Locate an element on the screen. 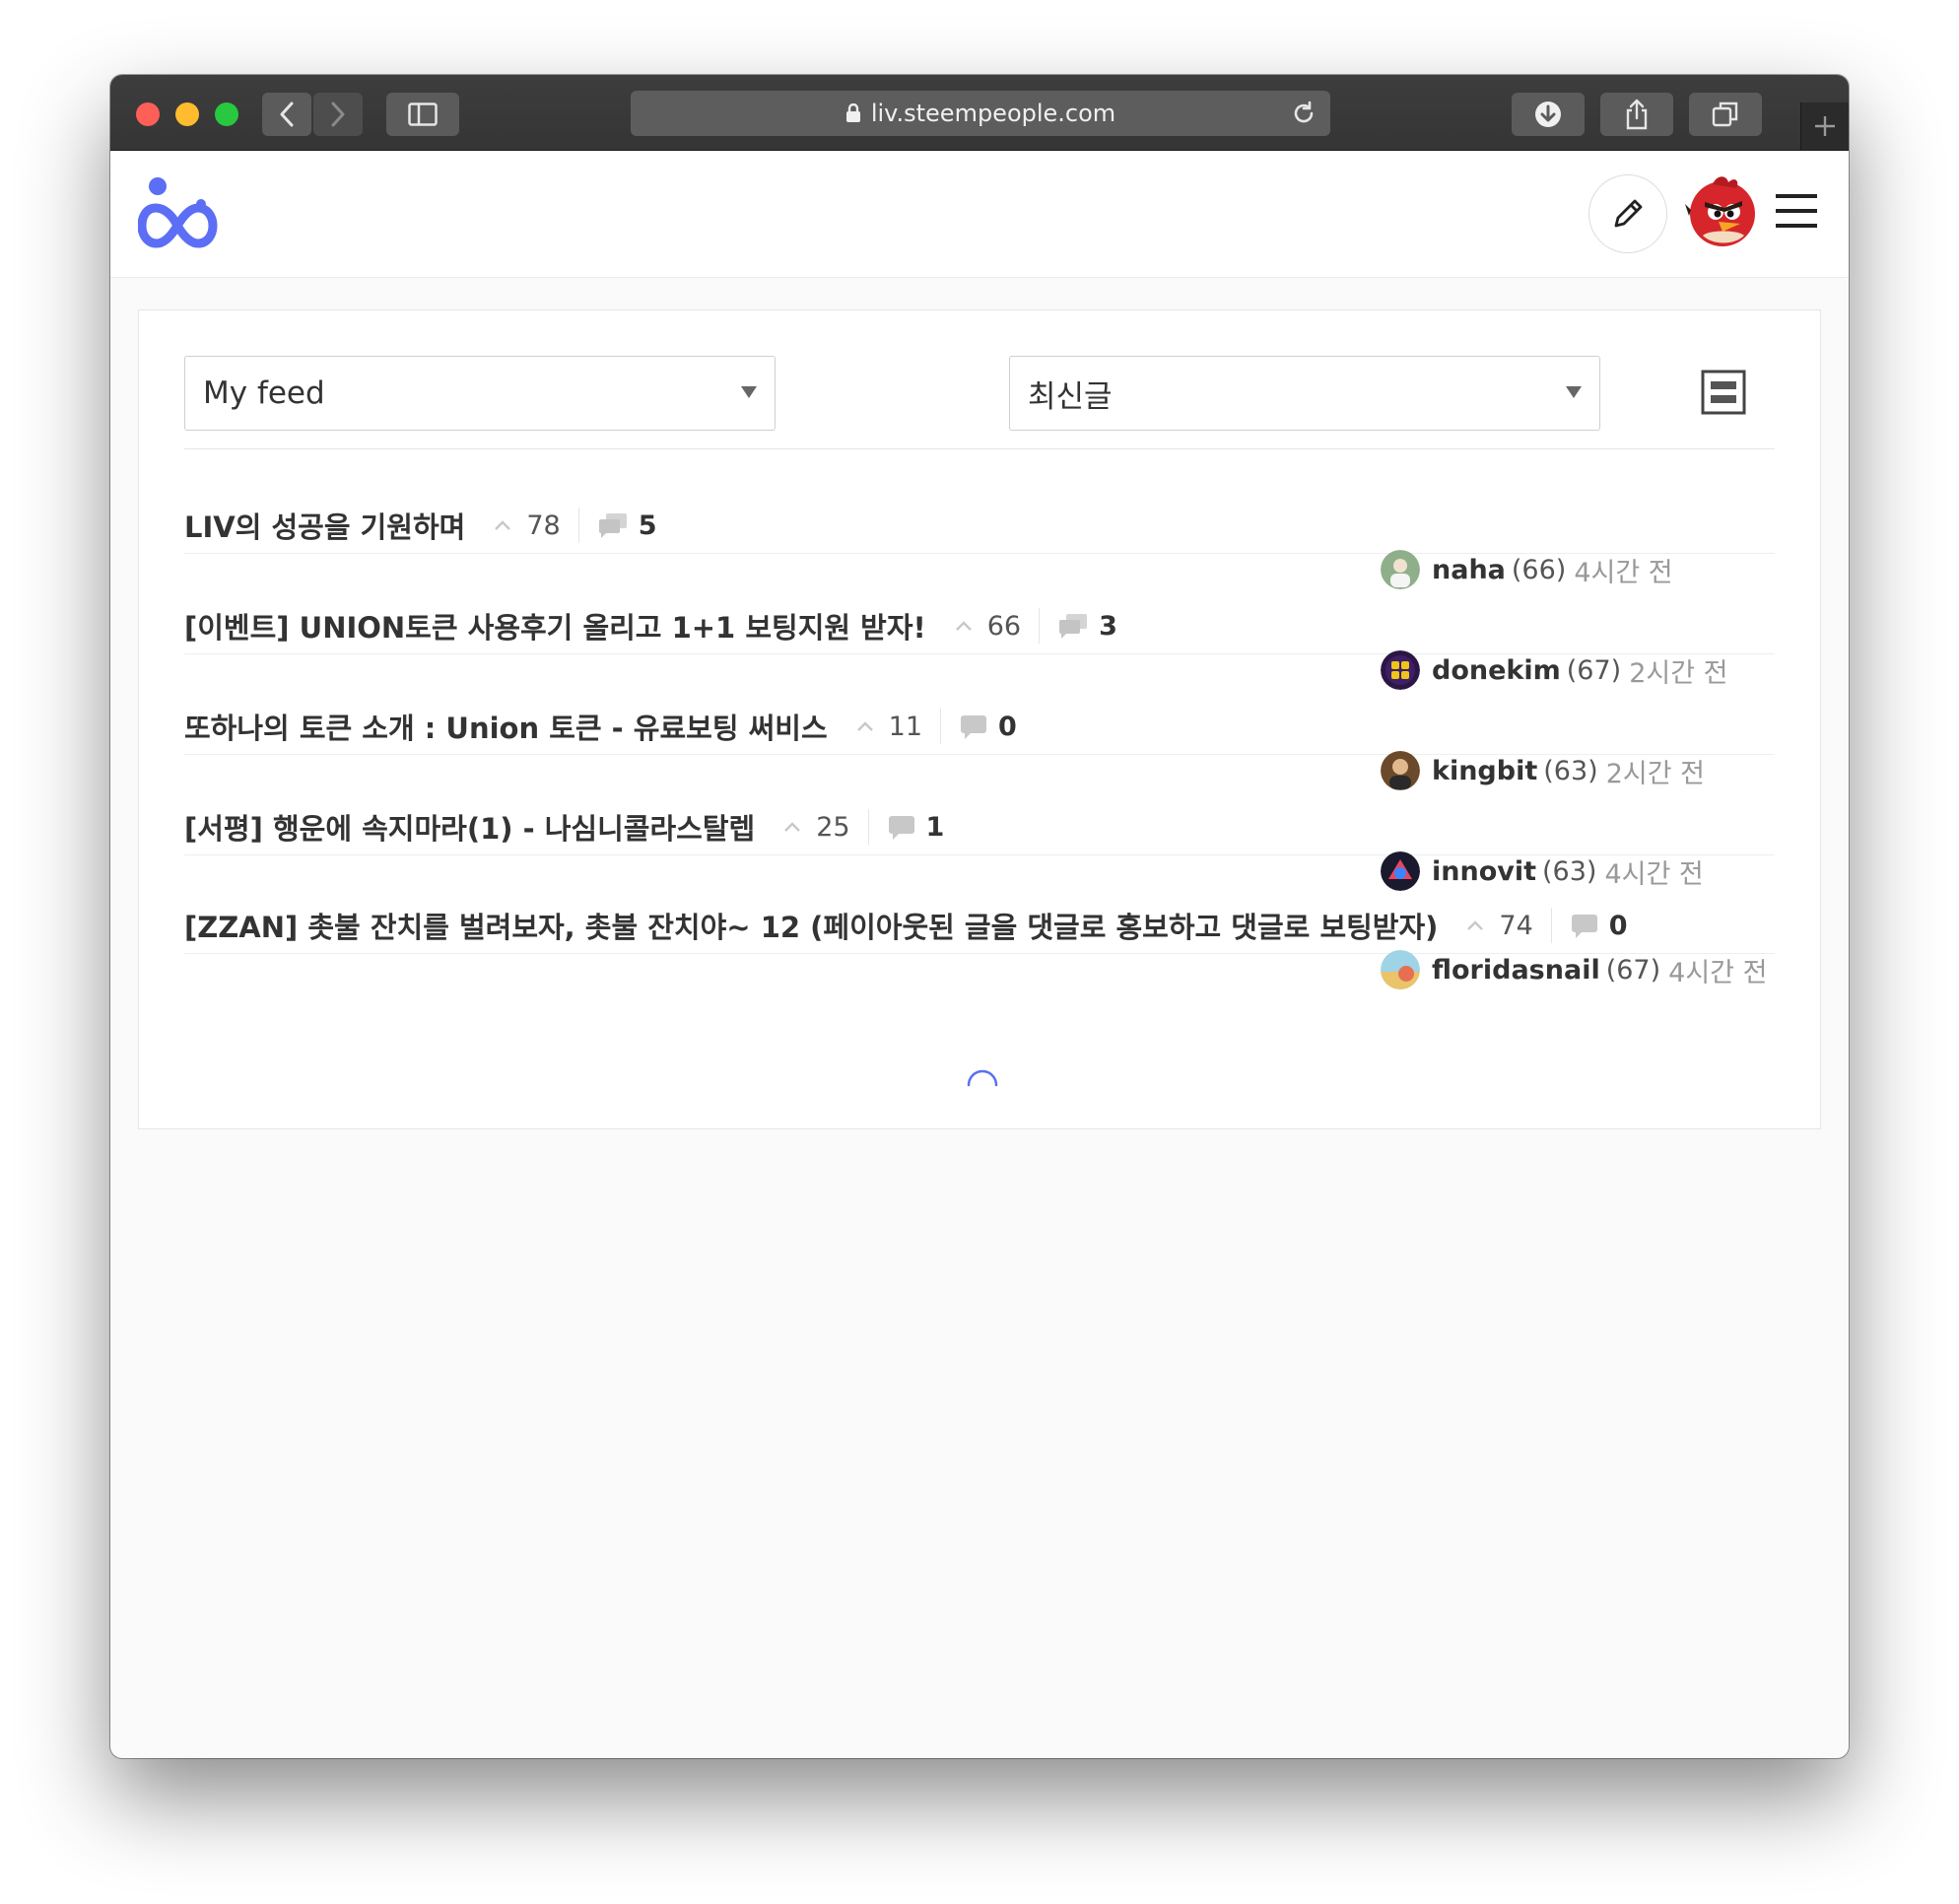 This screenshot has height=1904, width=1959. post-author: donekim (67) 2시간 전 is located at coordinates (1554, 670).